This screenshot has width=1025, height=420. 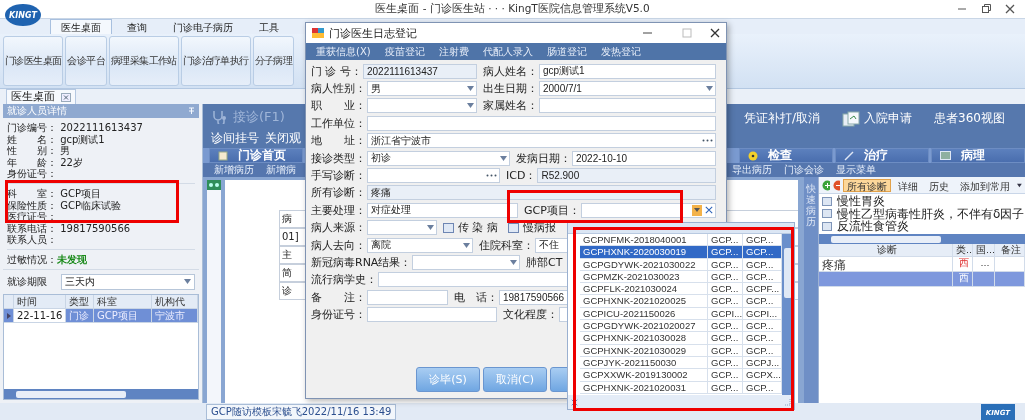 What do you see at coordinates (203, 26) in the screenshot?
I see `ribbon-tab: 门诊电子病历` at bounding box center [203, 26].